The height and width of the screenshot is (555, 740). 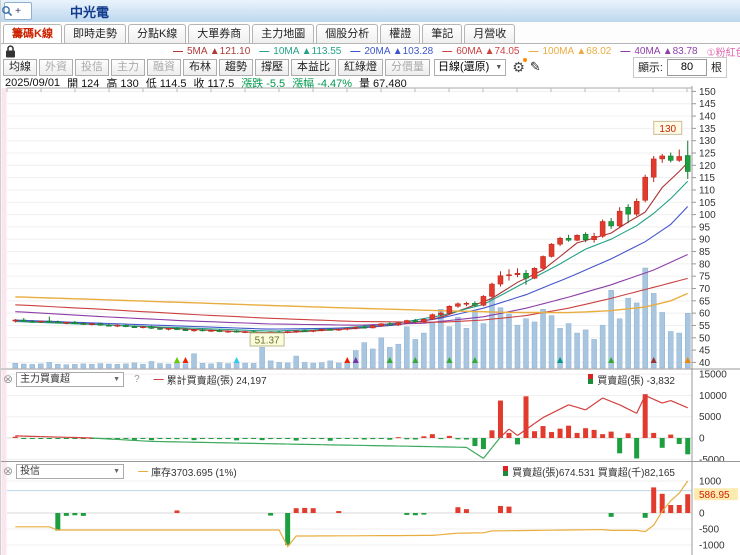 I want to click on panel3-close-icon: ⊗, so click(x=8, y=471).